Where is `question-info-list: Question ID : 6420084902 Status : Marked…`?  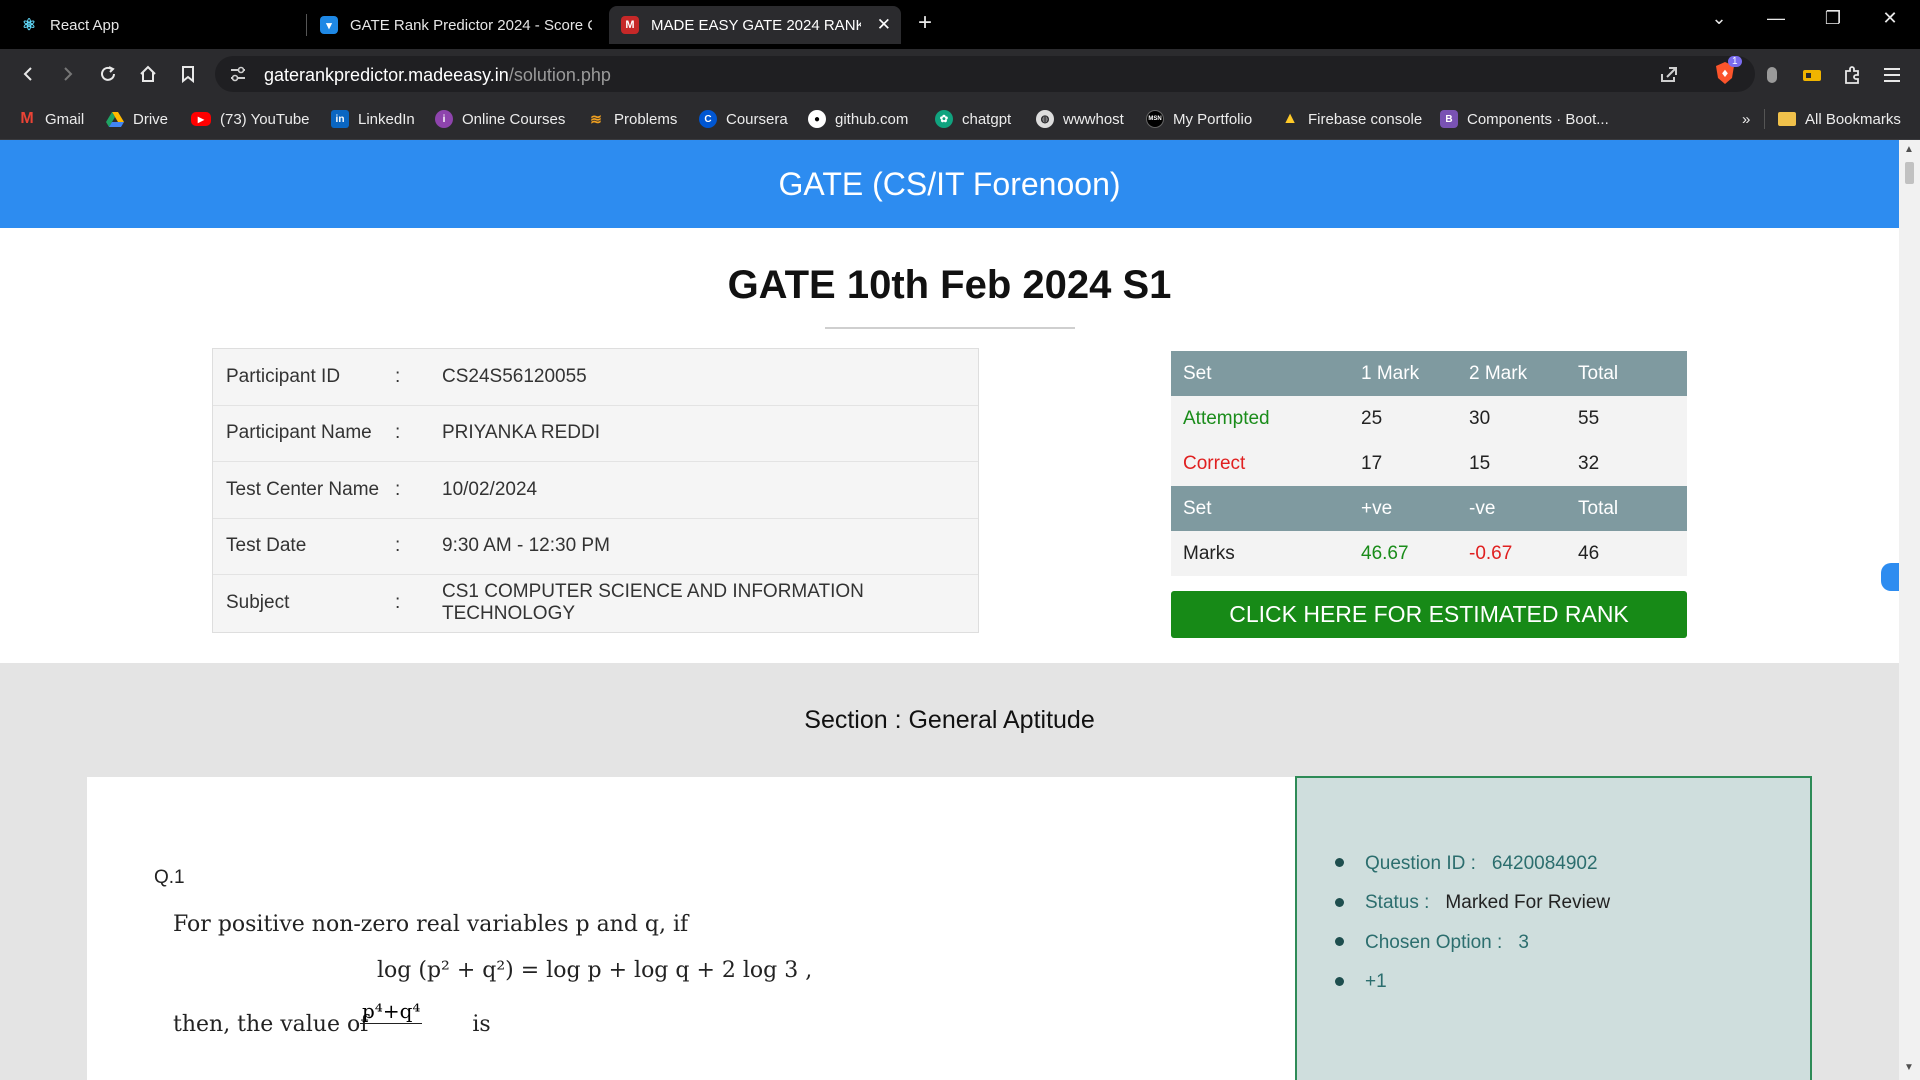 question-info-list: Question ID : 6420084902 Status : Marked… is located at coordinates (1473, 923).